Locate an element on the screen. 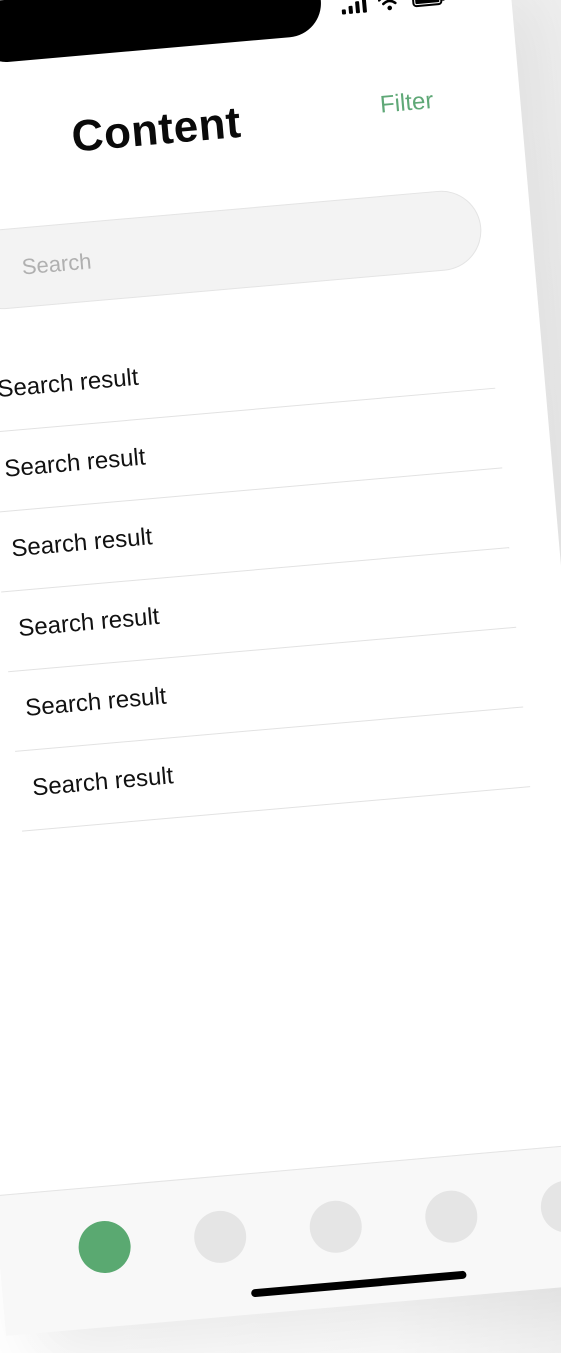 This screenshot has height=1353, width=561. tab-bar is located at coordinates (280, 1238).